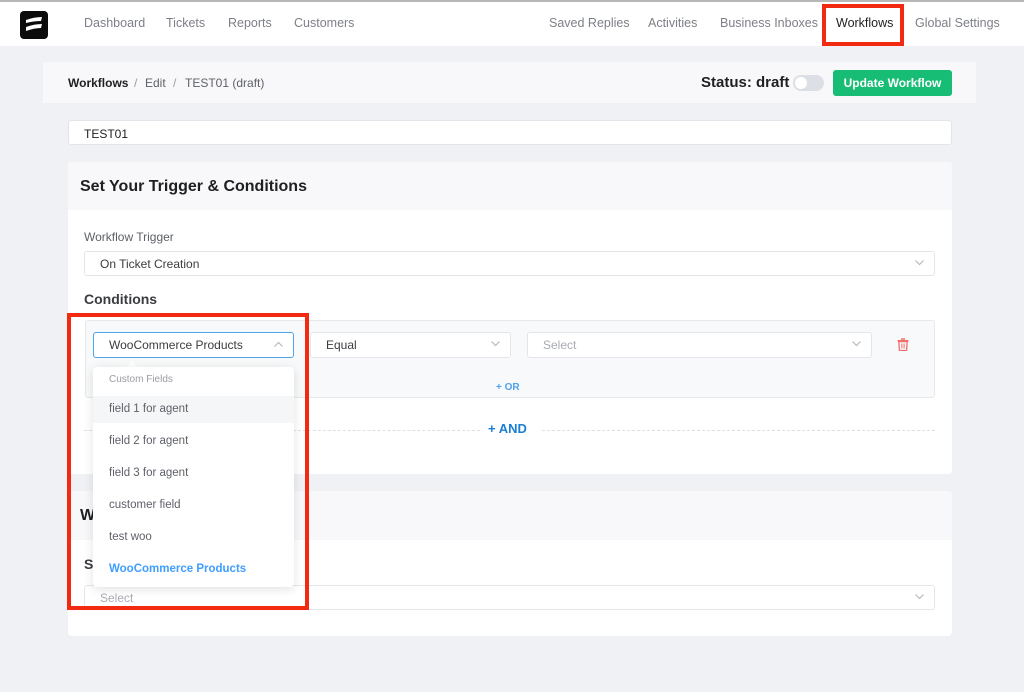  I want to click on card-header: Set Your Trigger & Conditions, so click(510, 186).